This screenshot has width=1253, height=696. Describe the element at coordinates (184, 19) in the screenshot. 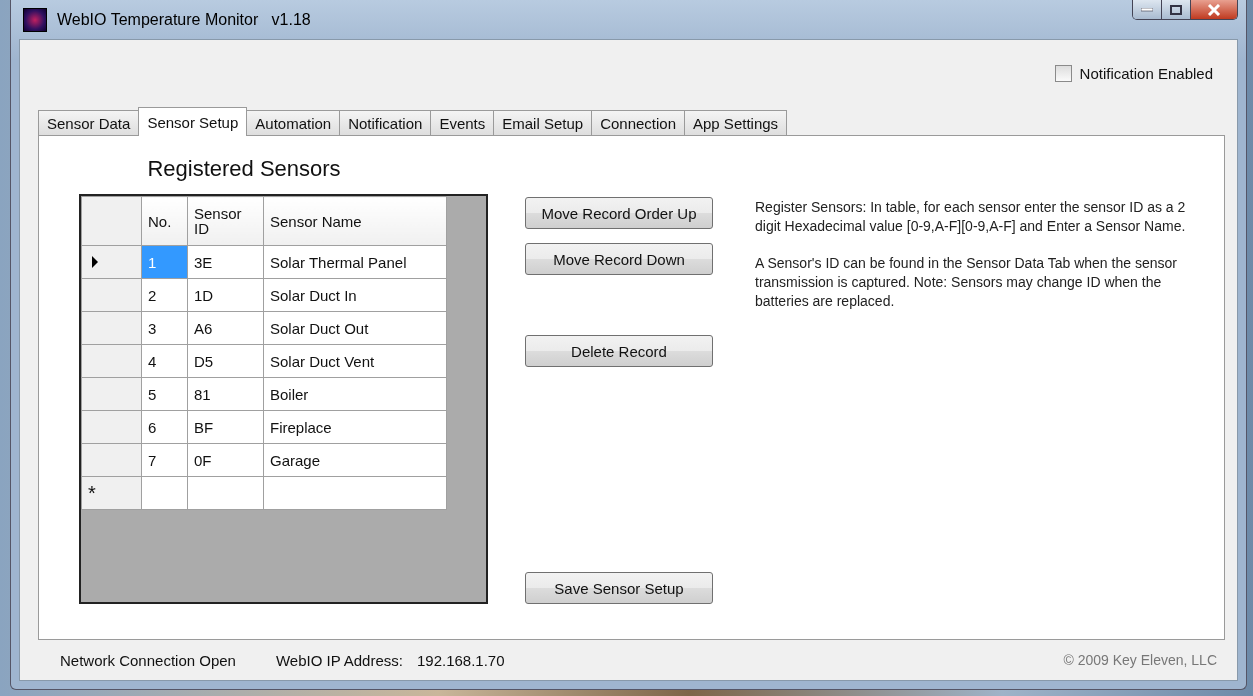

I see `window-title: WebIO Temperature Monitor v1.18` at that location.